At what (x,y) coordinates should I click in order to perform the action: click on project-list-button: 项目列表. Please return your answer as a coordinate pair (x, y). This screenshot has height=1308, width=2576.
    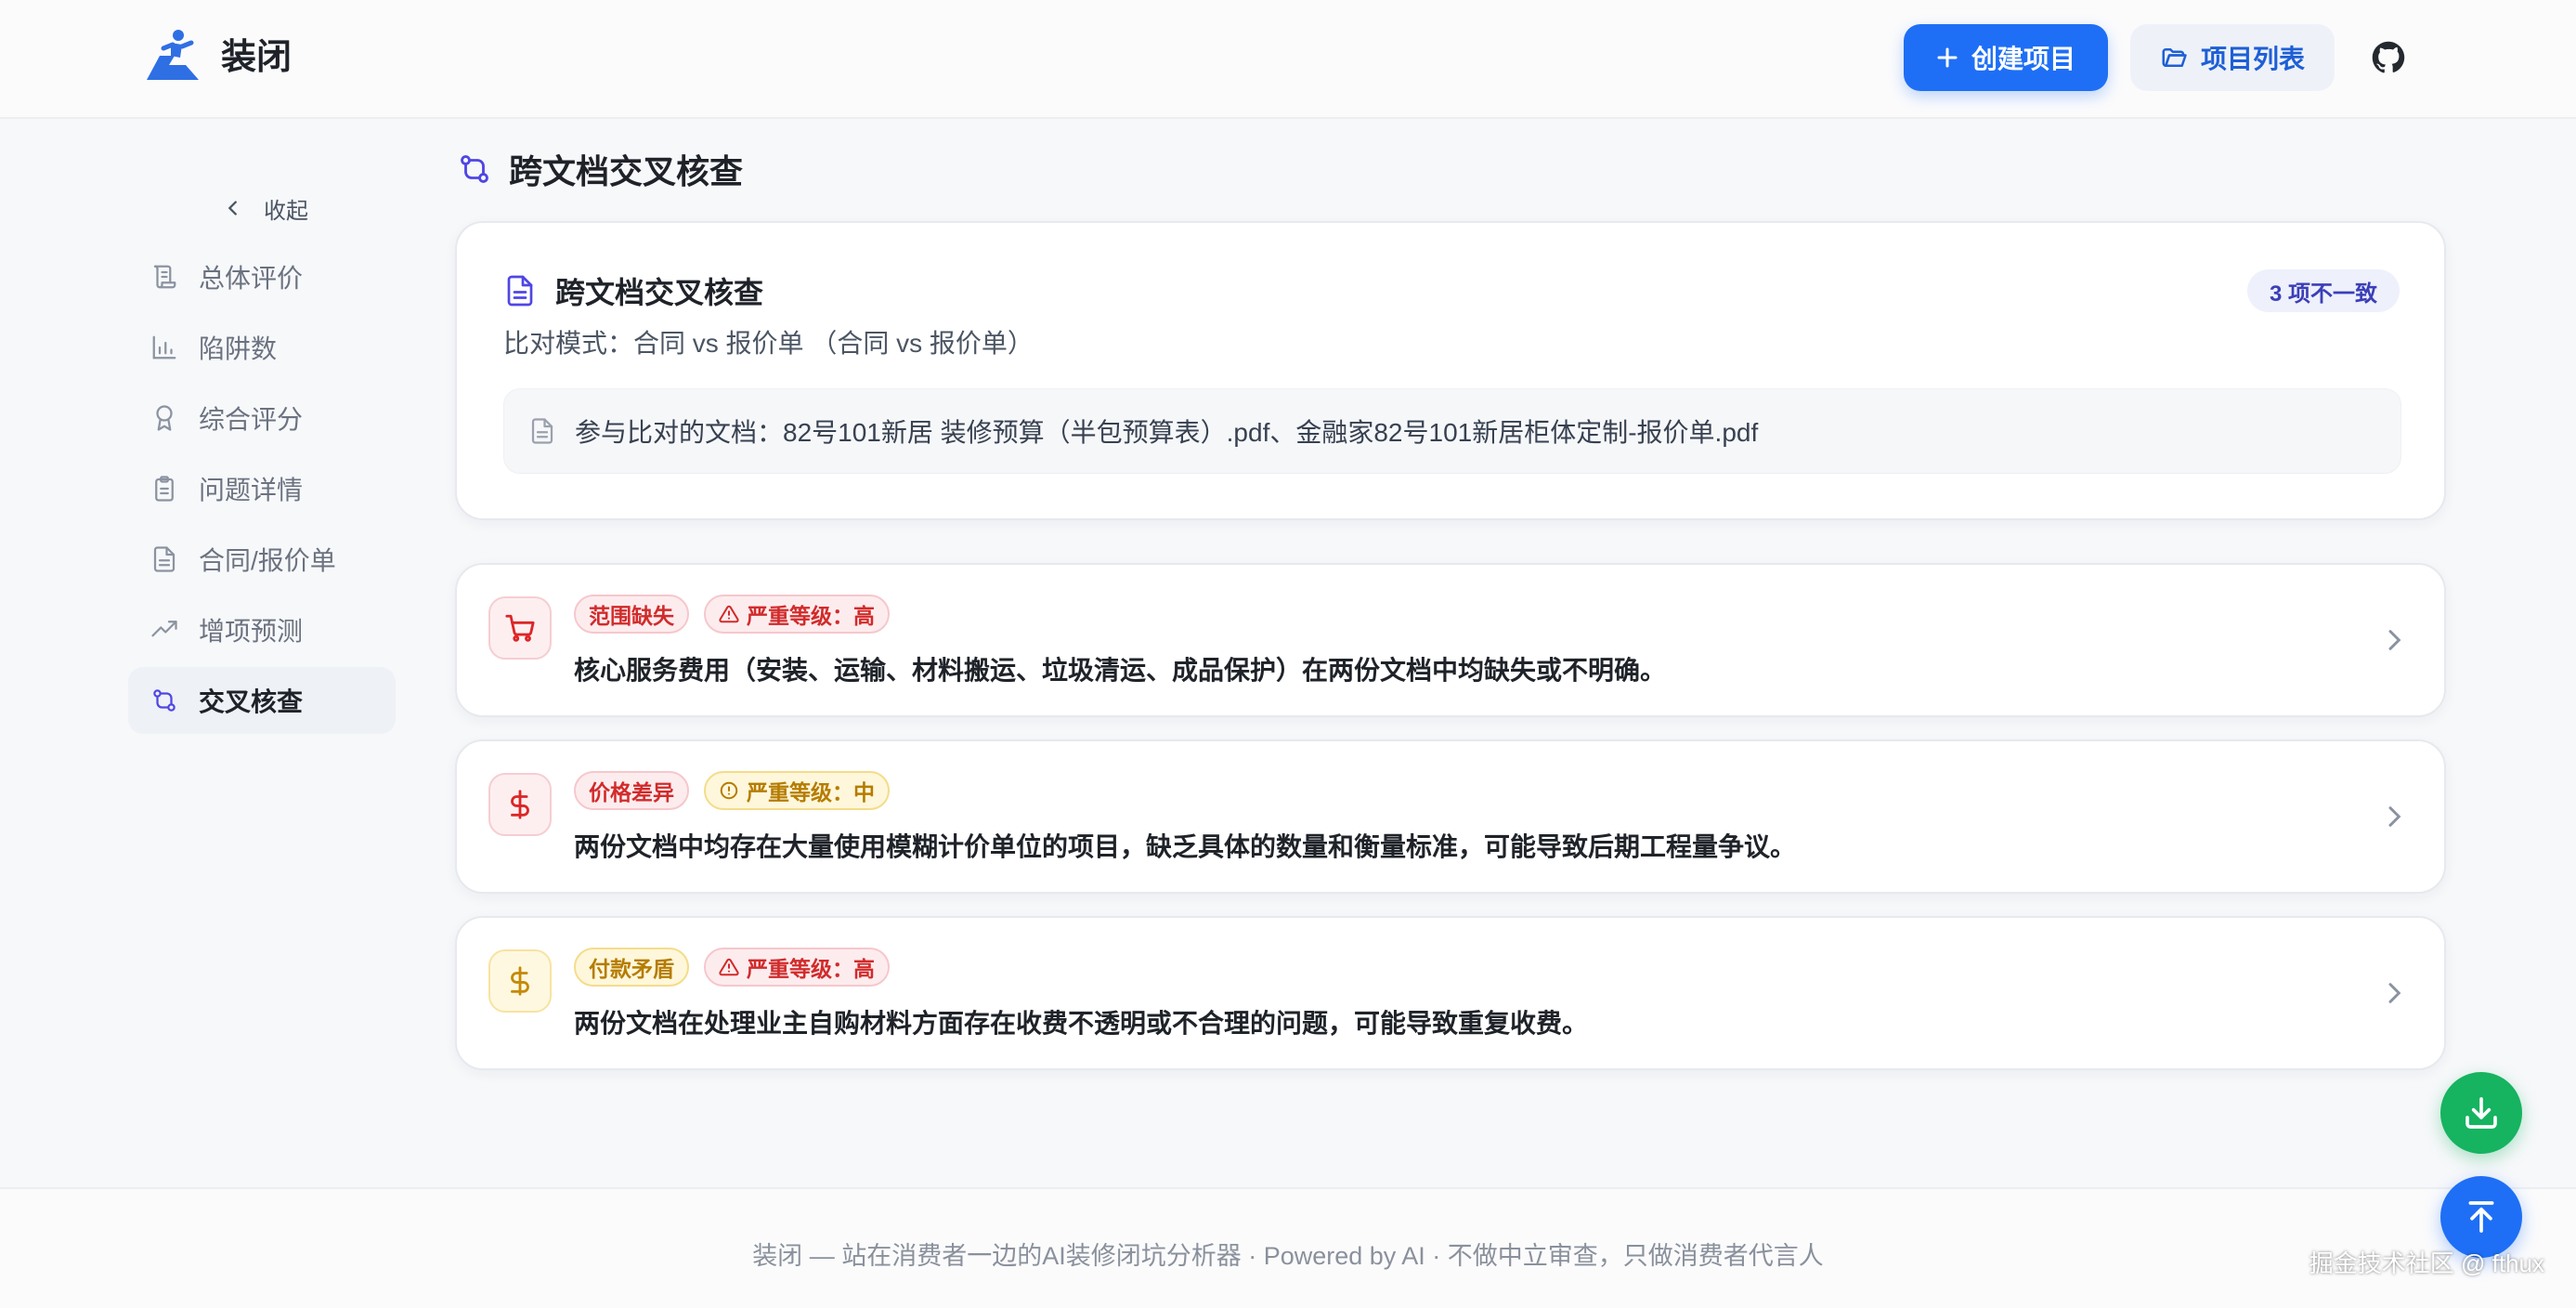
    Looking at the image, I should click on (2232, 57).